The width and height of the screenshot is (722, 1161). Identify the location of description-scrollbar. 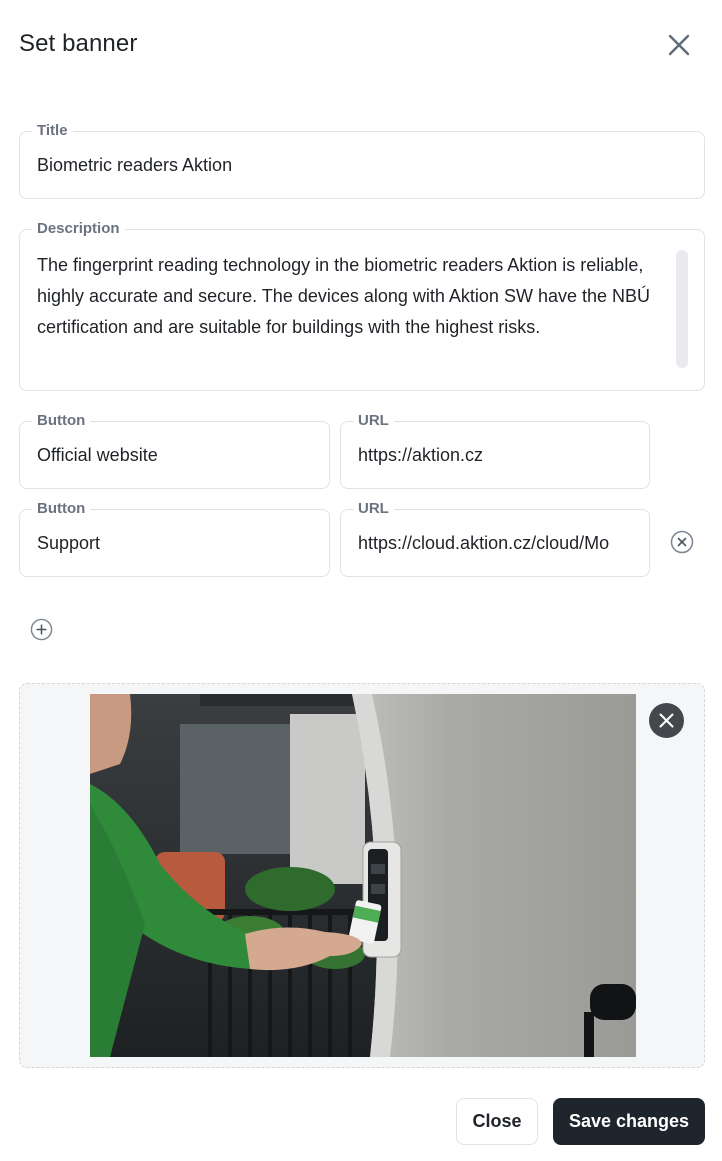
(682, 309).